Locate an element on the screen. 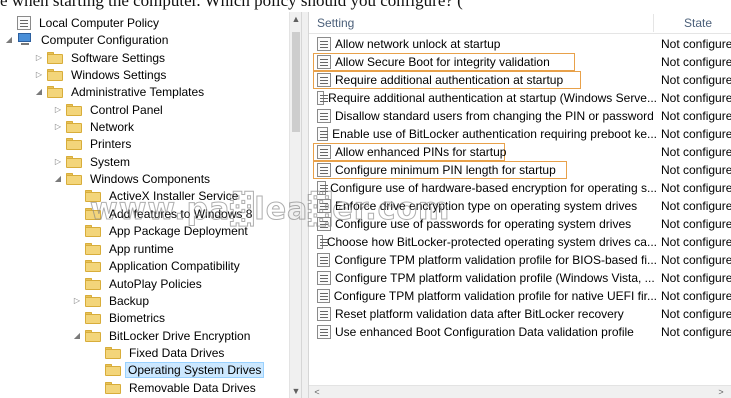 This screenshot has width=731, height=398. tree-vertical-scrollbar: ▲ ▼ is located at coordinates (295, 205).